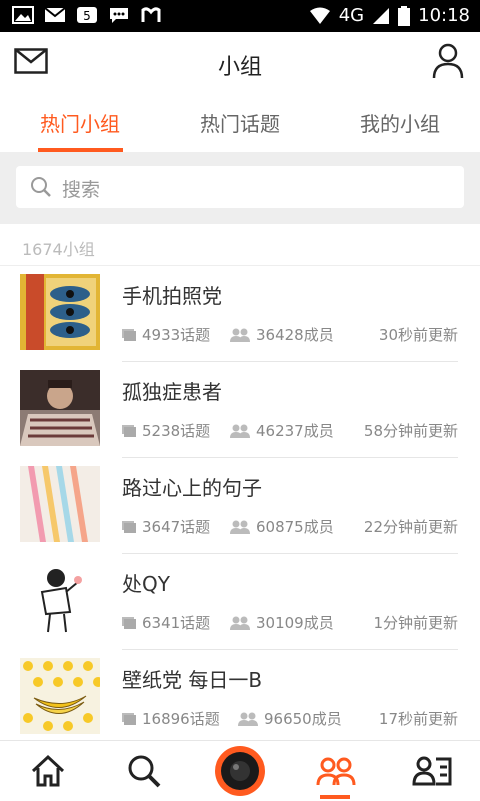 This screenshot has height=801, width=480. What do you see at coordinates (410, 527) in the screenshot?
I see `update-time: 22分钟前更新` at bounding box center [410, 527].